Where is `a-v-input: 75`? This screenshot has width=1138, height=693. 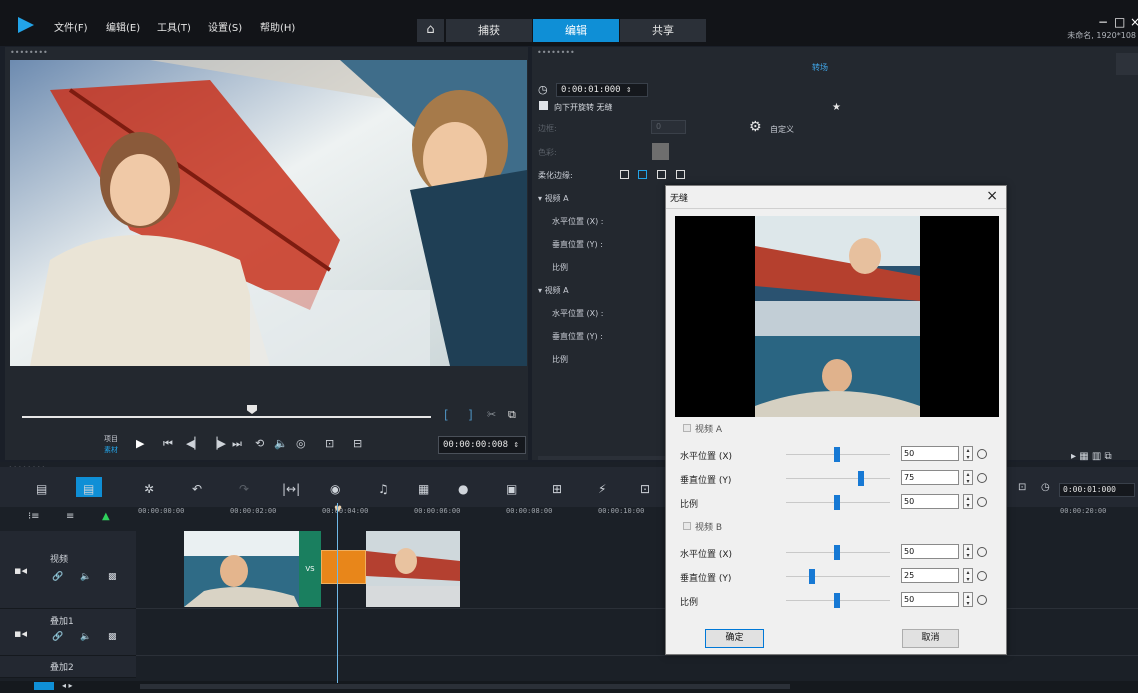 a-v-input: 75 is located at coordinates (930, 477).